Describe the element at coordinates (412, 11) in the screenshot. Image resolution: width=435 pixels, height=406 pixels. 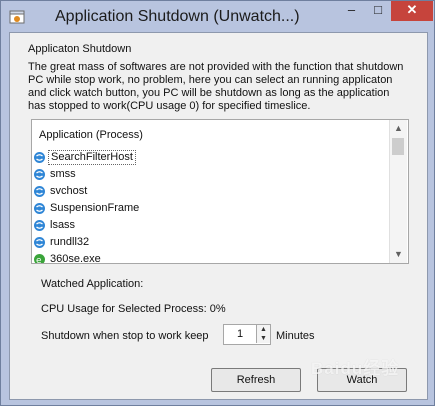
I see `close-button: ✕` at that location.